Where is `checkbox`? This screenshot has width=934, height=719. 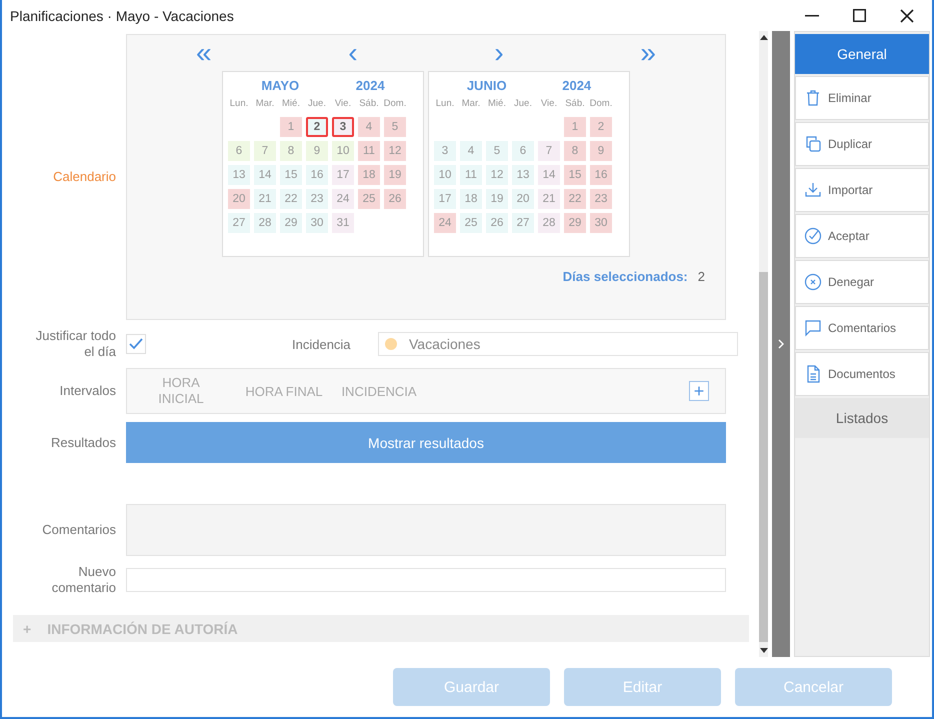 checkbox is located at coordinates (136, 344).